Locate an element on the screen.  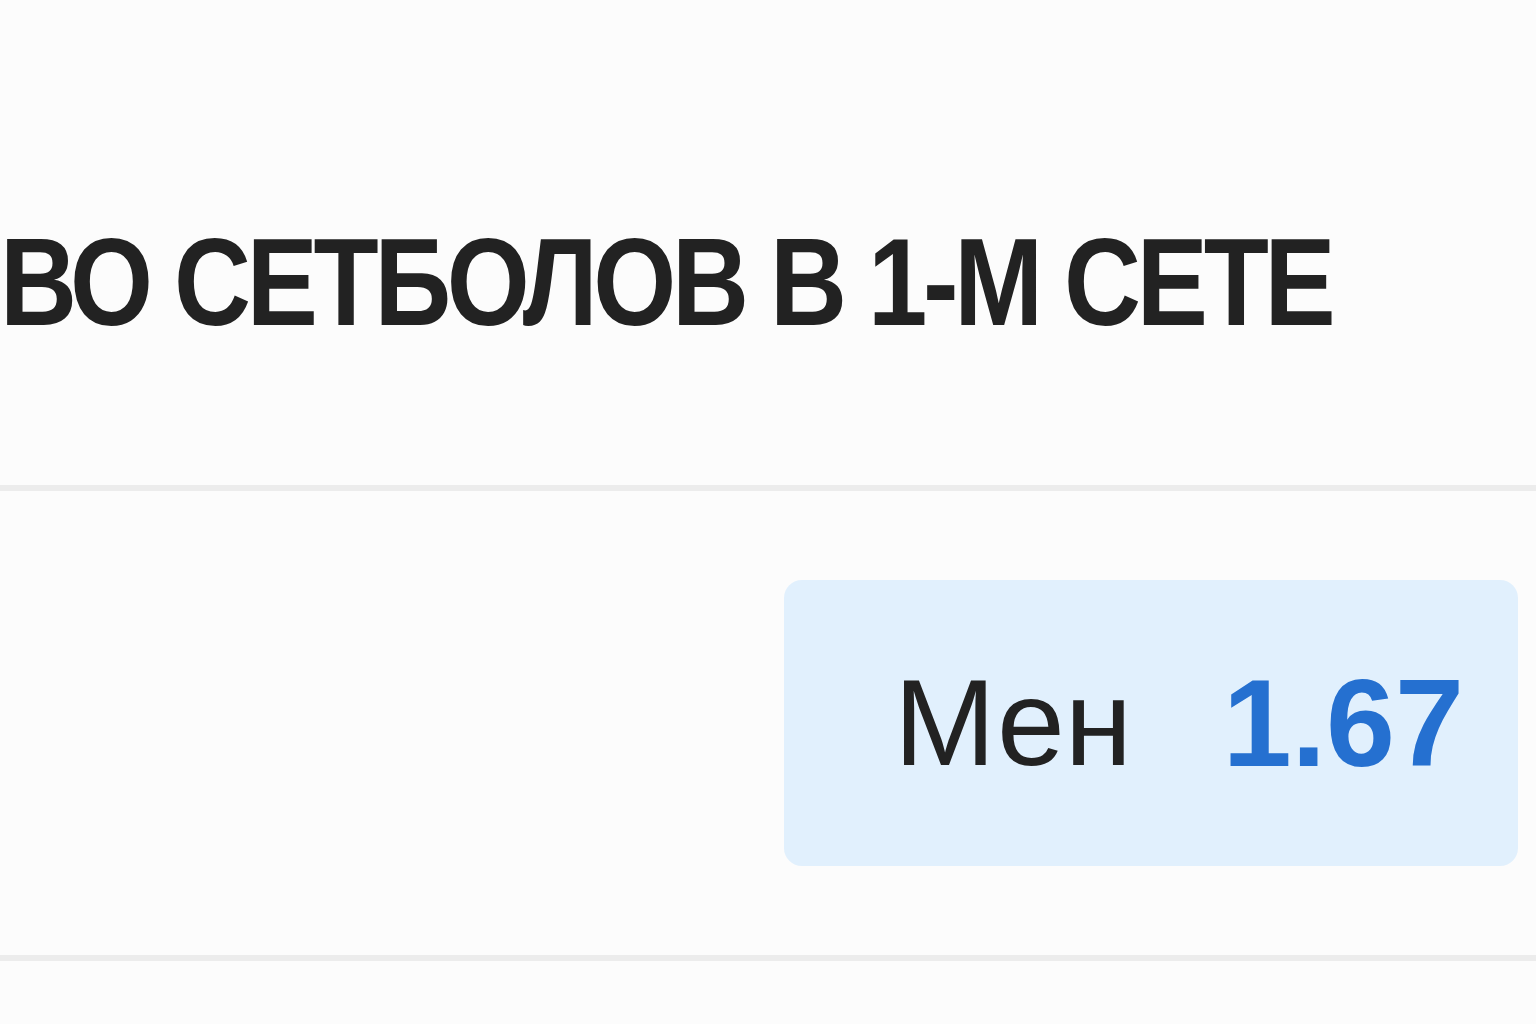
market-title: ВО СЕТБОЛОВ В 1-М СЕТЕ is located at coordinates (666, 282).